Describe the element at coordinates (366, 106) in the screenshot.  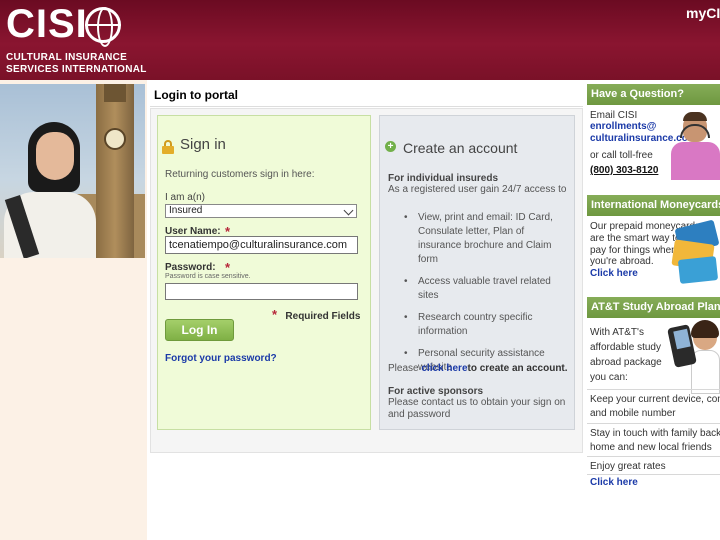
I see `title-divider` at that location.